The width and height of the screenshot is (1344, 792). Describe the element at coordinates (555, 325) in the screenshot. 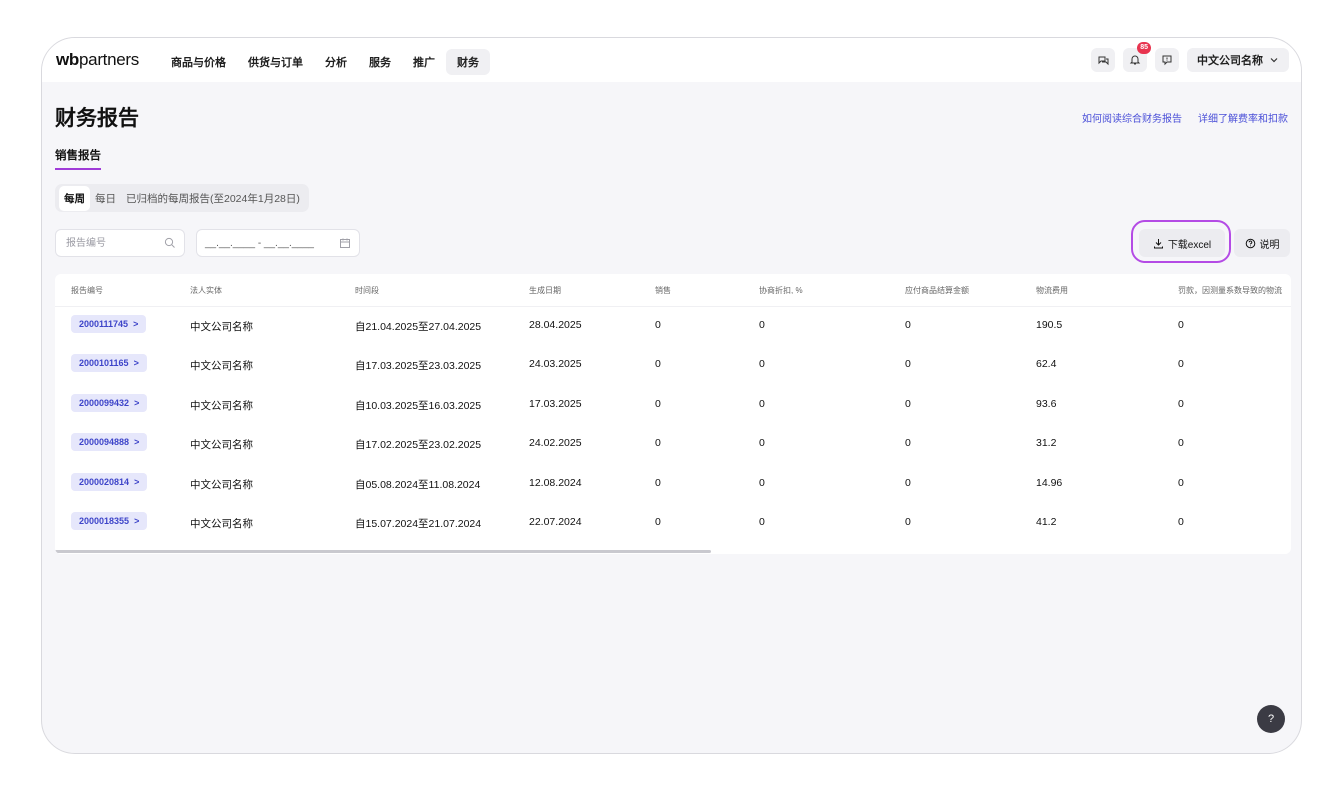

I see `cell-created: 28.04.2025` at that location.